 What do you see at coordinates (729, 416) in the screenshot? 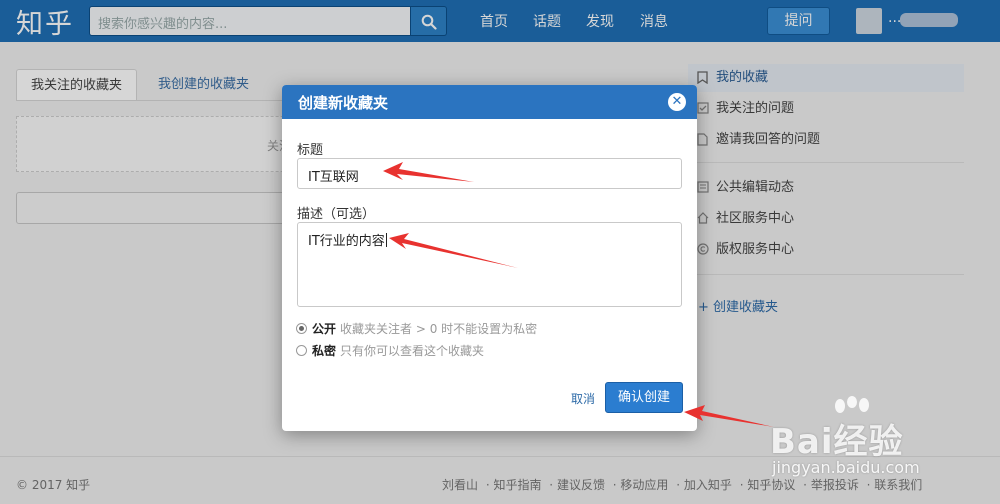
I see `arrow-to-confirm-button` at bounding box center [729, 416].